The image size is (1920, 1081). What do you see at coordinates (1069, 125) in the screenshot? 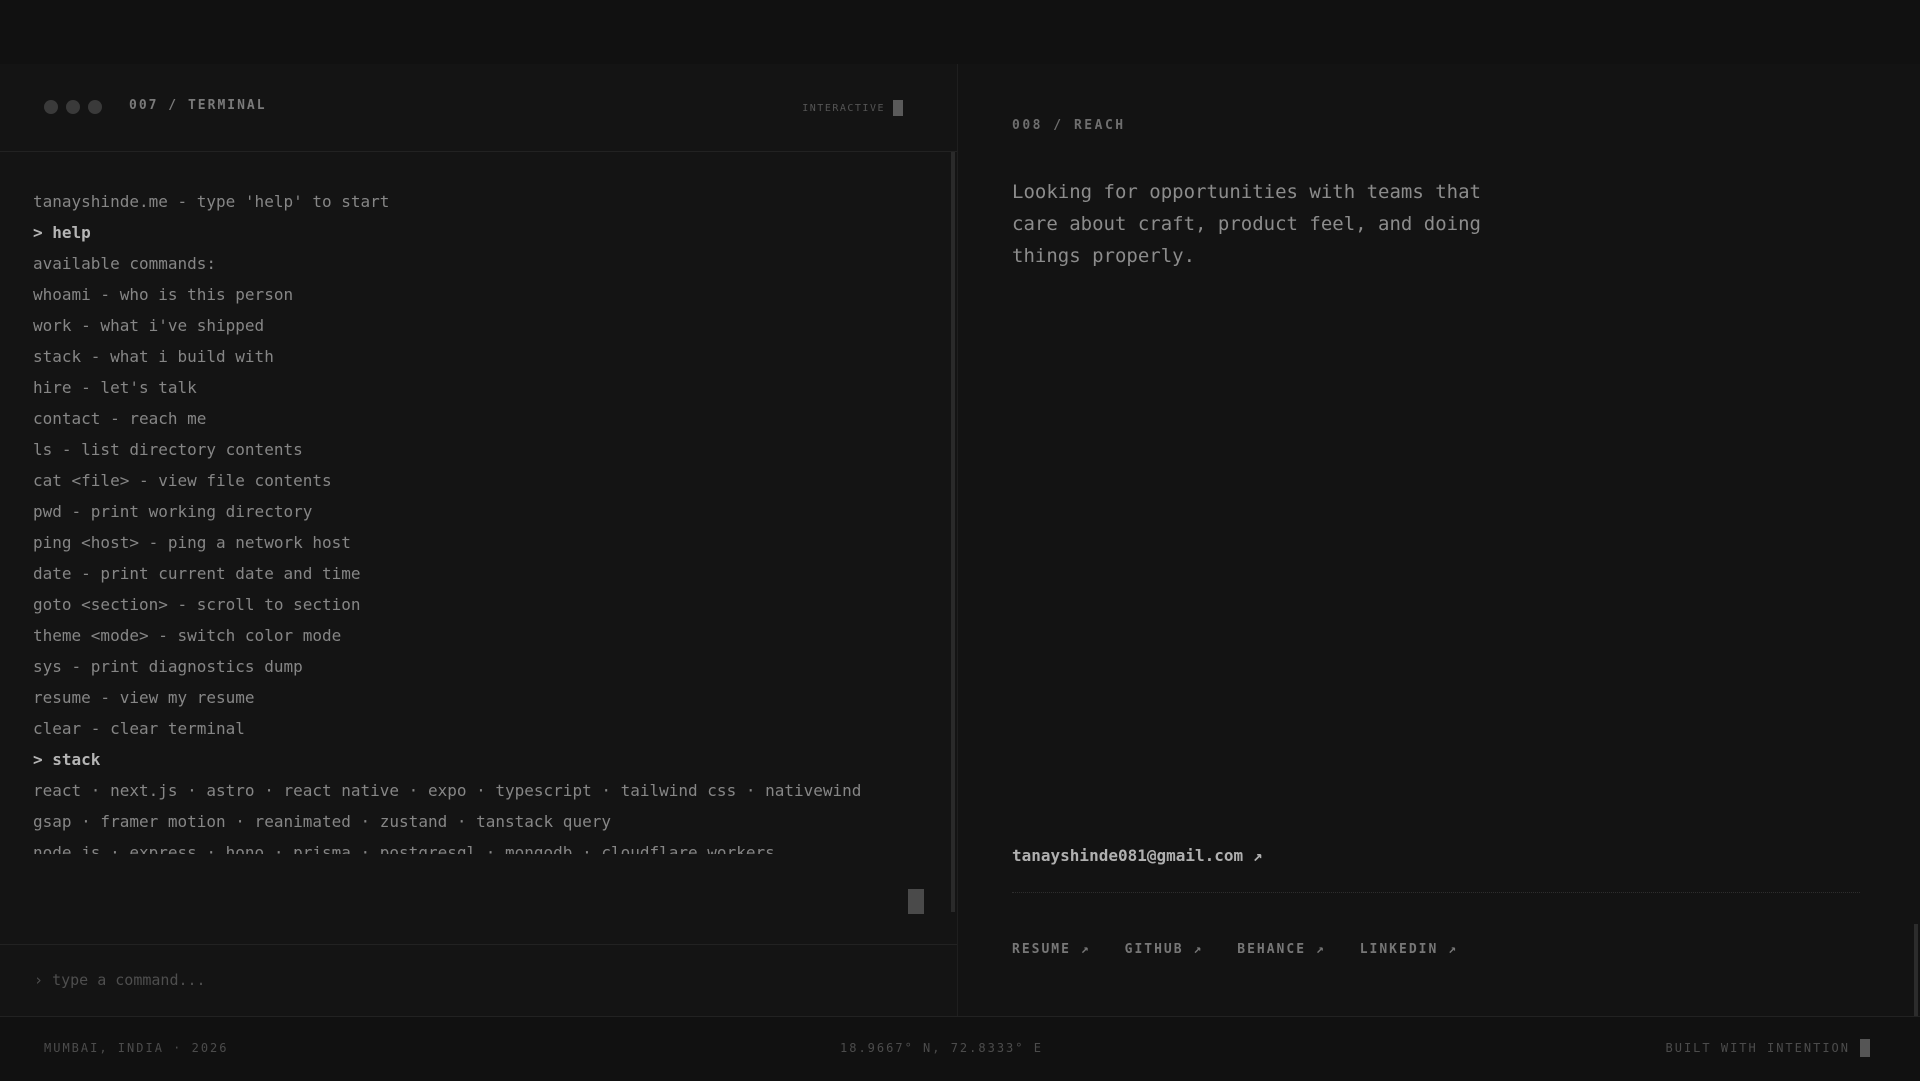
I see `reach-title: 008 / REACH` at bounding box center [1069, 125].